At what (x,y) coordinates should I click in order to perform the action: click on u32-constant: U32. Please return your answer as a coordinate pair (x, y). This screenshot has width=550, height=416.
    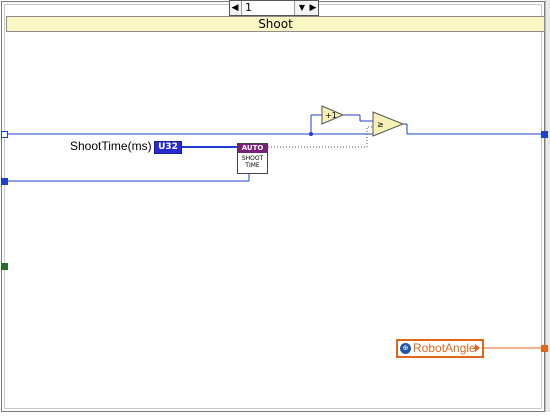
    Looking at the image, I should click on (168, 147).